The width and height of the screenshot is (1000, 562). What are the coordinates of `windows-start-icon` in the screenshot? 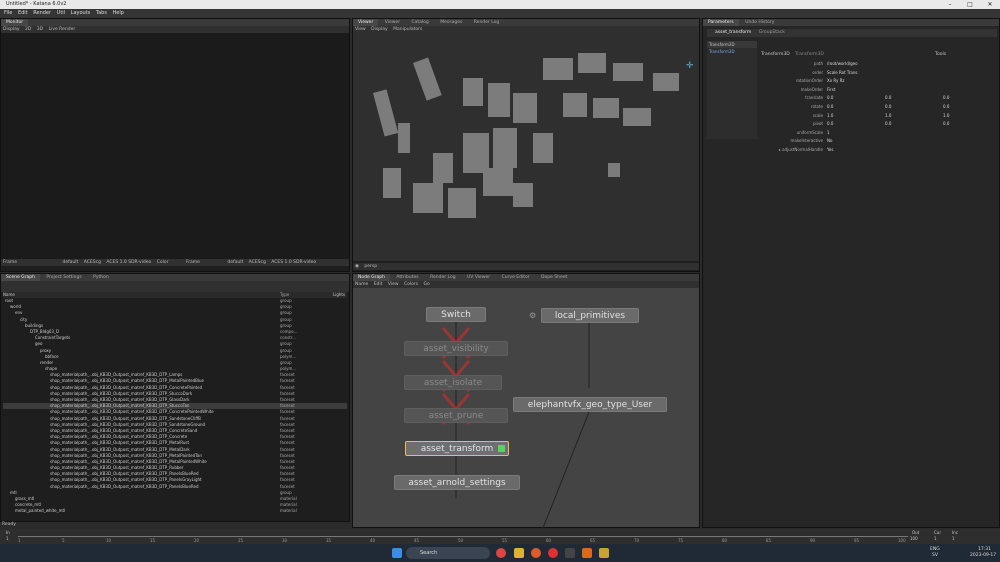 It's located at (397, 553).